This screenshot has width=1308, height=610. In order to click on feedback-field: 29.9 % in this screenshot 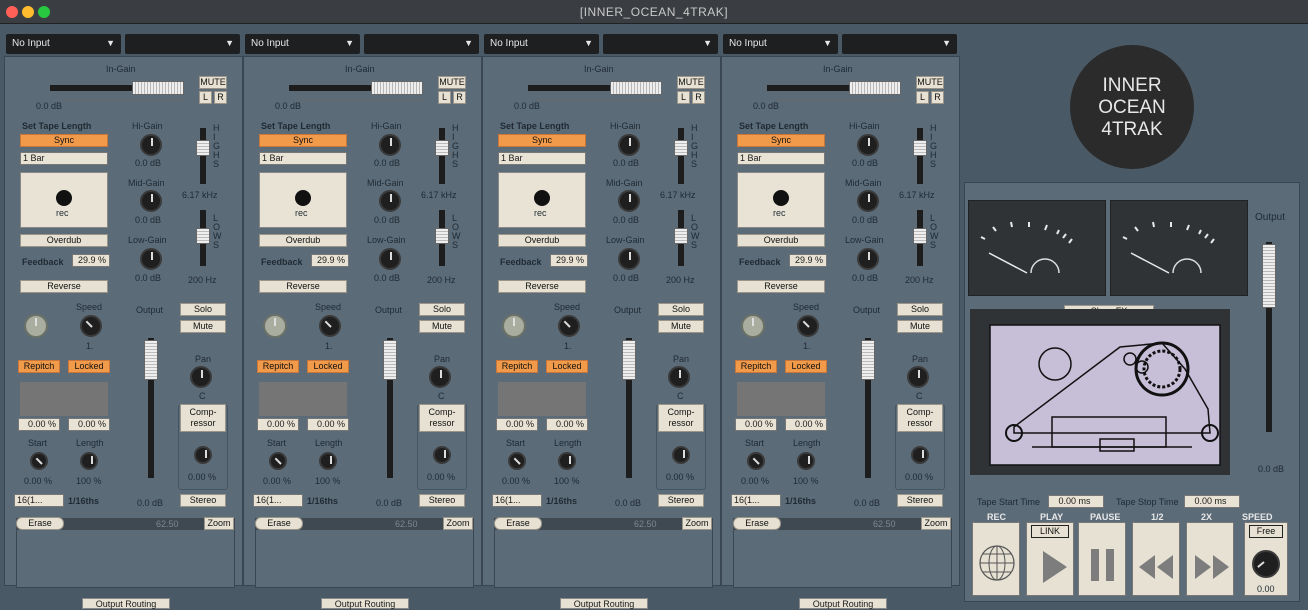, I will do `click(91, 260)`.